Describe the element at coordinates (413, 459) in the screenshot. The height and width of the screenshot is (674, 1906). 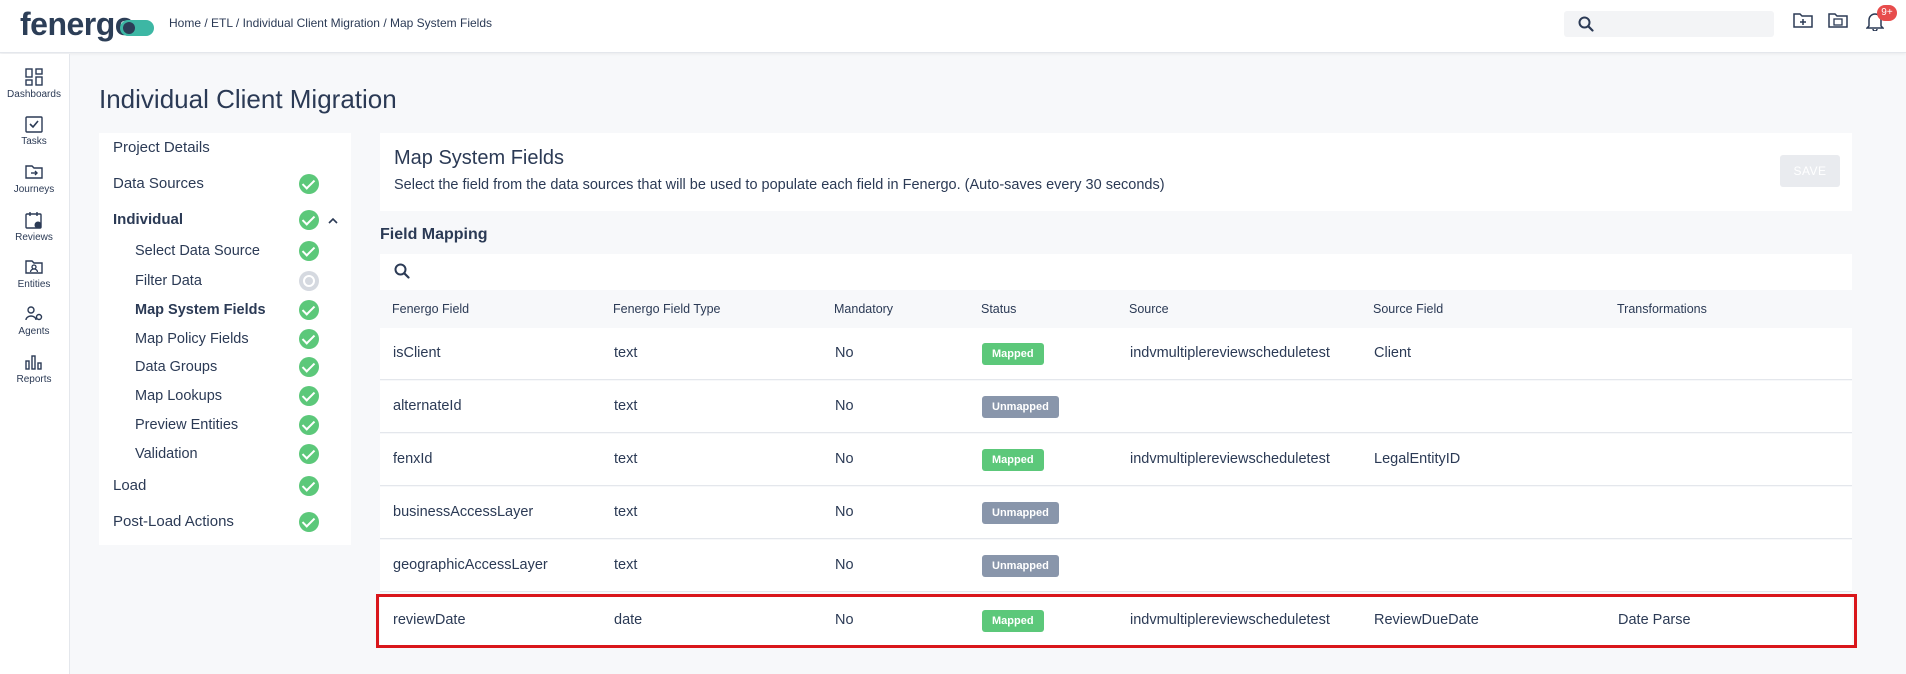
I see `cell-fenergo-field: fenxId` at that location.